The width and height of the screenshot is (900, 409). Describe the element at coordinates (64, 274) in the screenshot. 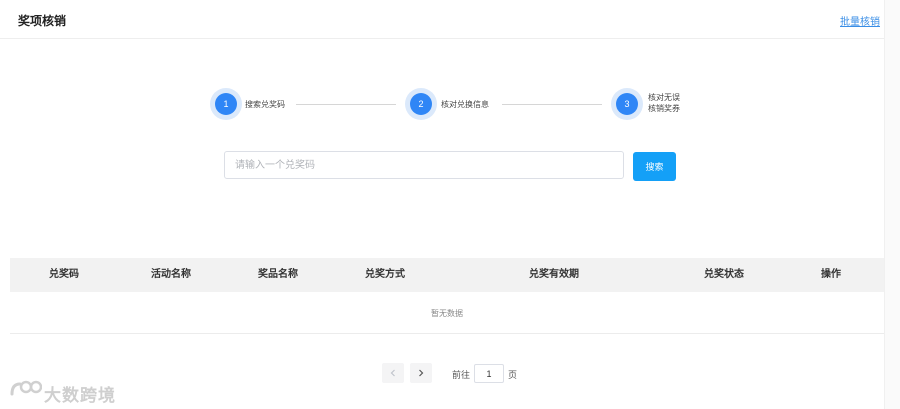

I see `column-header-prize-code: 兑奖码` at that location.